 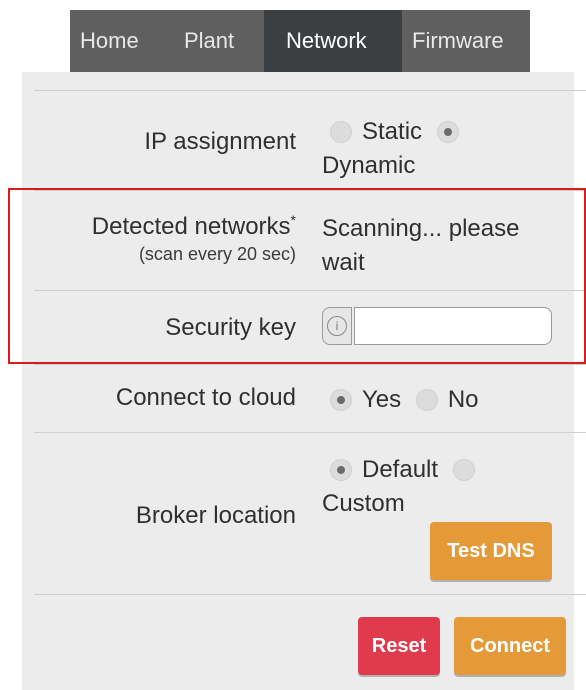 I want to click on ip-assignment-group: Static Dynamic, so click(x=437, y=148).